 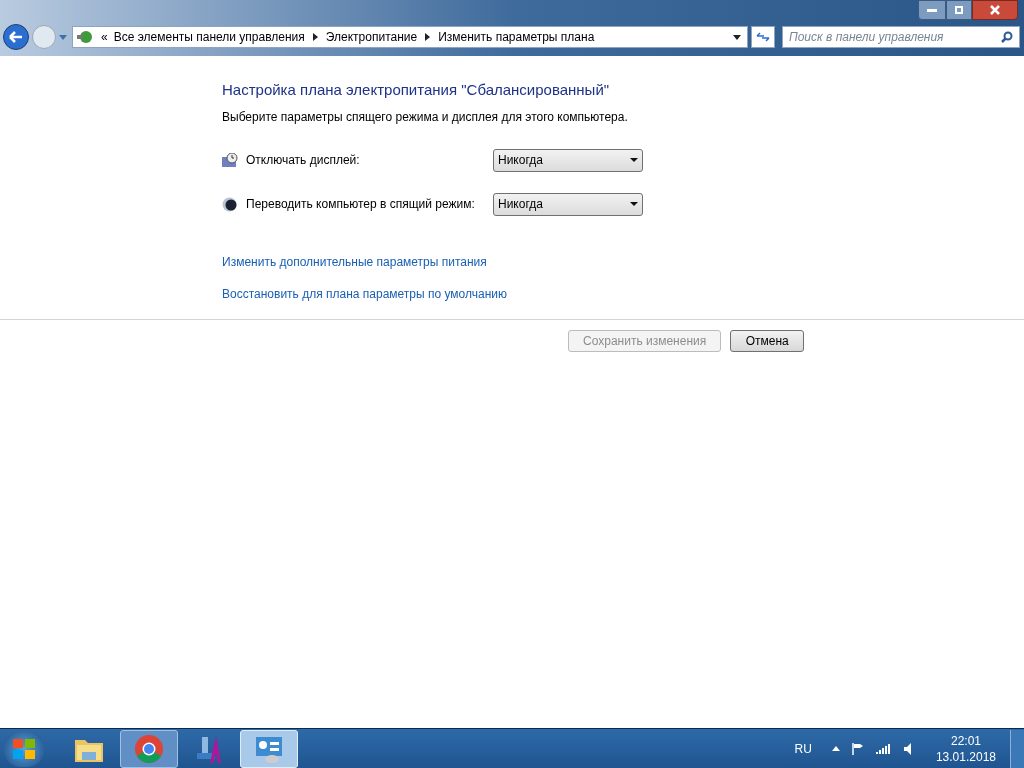 What do you see at coordinates (835, 748) in the screenshot?
I see `caret-up-icon` at bounding box center [835, 748].